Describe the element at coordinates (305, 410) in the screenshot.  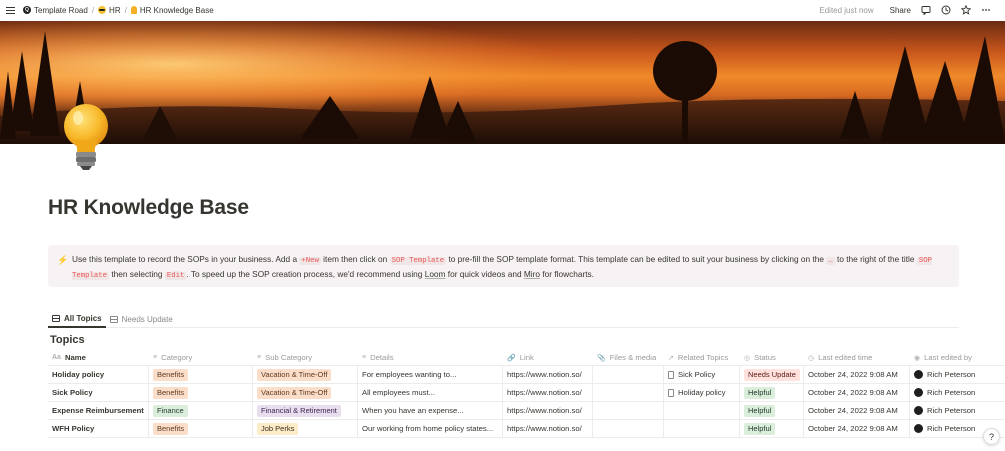
I see `sub-category-cell: Financial & Retirement` at that location.